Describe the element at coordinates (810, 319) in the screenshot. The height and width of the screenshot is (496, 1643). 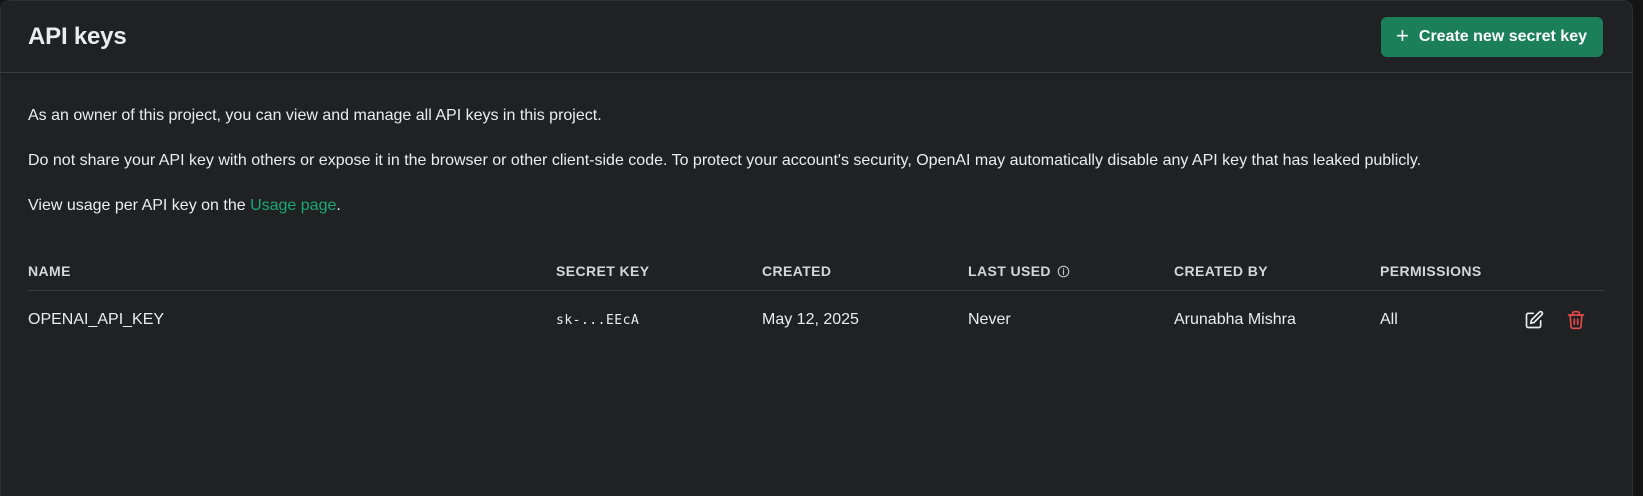
I see `created-date: May 12, 2025` at that location.